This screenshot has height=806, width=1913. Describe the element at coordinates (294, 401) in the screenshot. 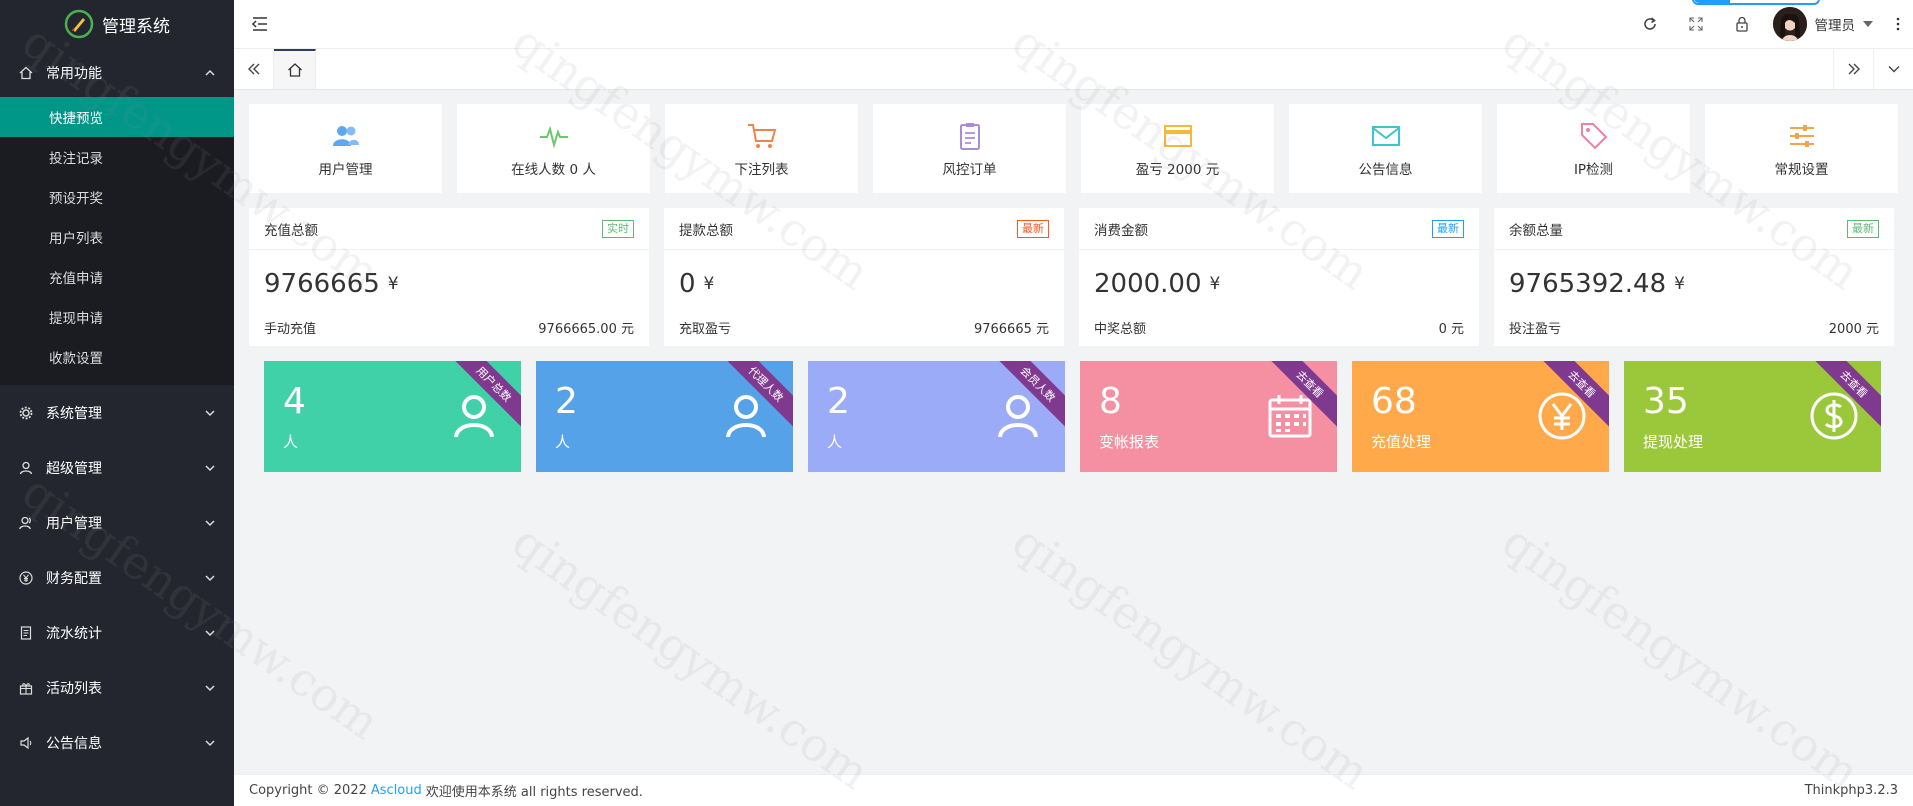

I see `card-number: 4` at that location.